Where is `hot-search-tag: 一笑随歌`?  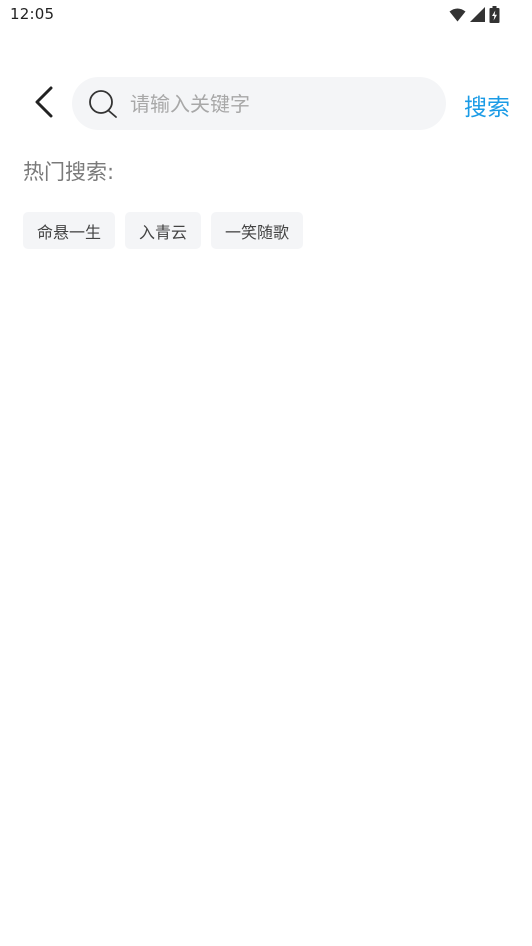 hot-search-tag: 一笑随歌 is located at coordinates (257, 230).